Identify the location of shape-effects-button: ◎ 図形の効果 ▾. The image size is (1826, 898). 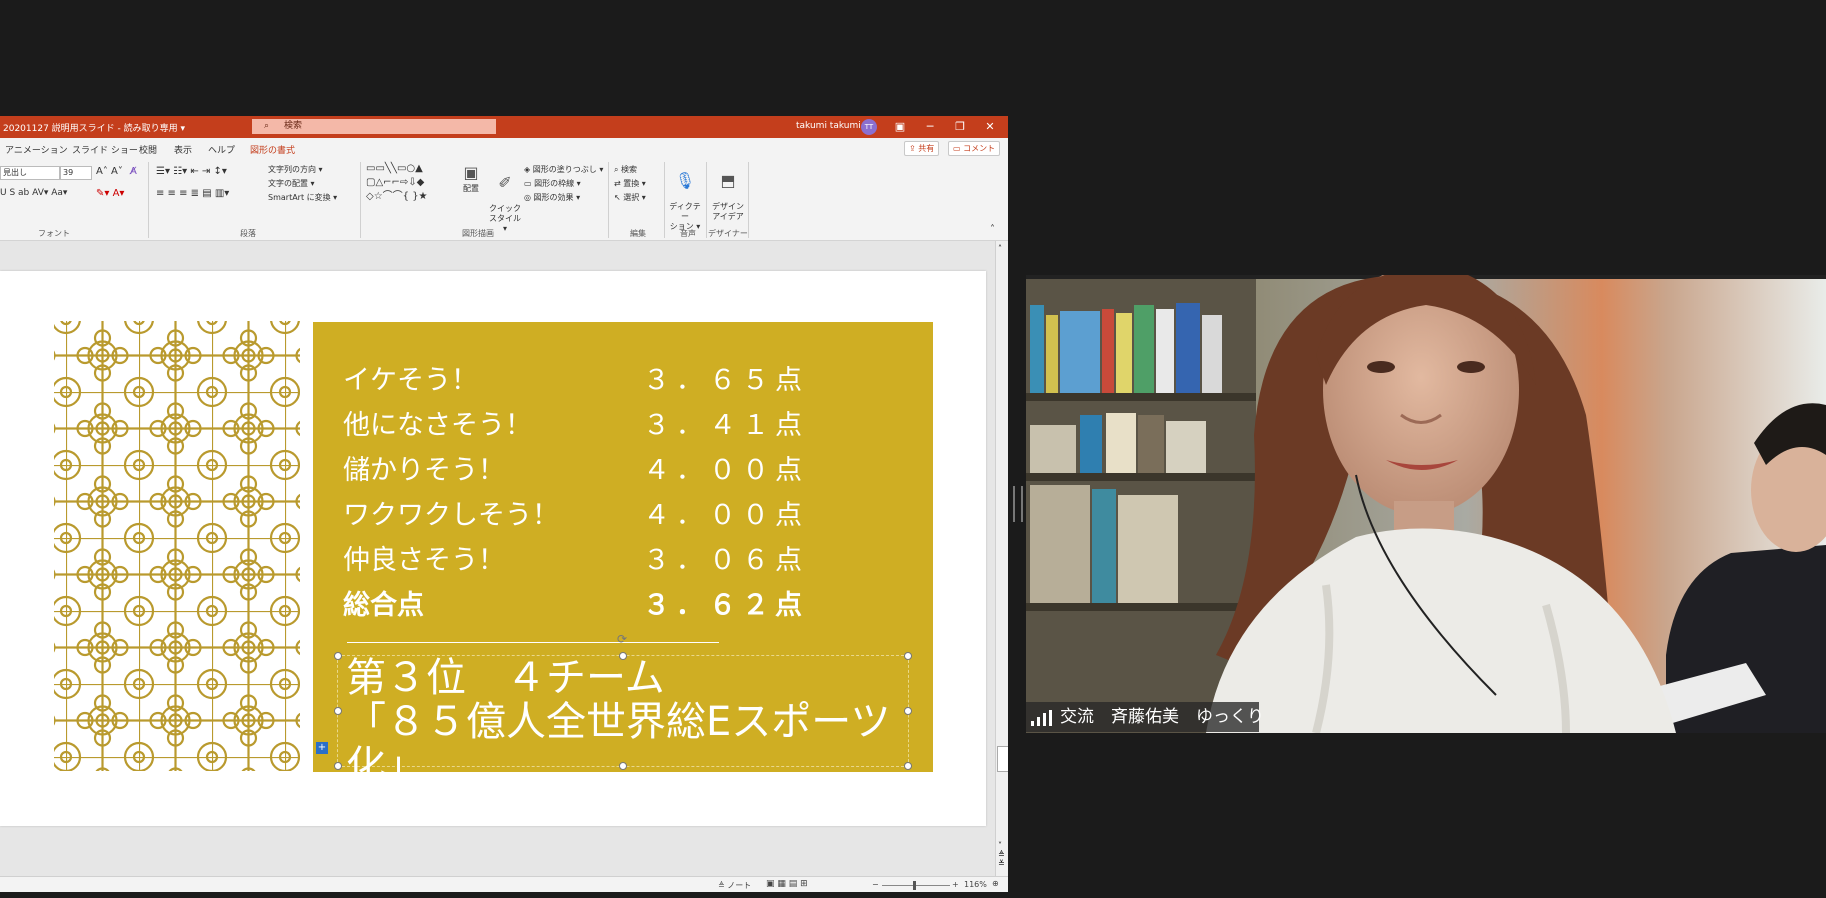
(552, 197).